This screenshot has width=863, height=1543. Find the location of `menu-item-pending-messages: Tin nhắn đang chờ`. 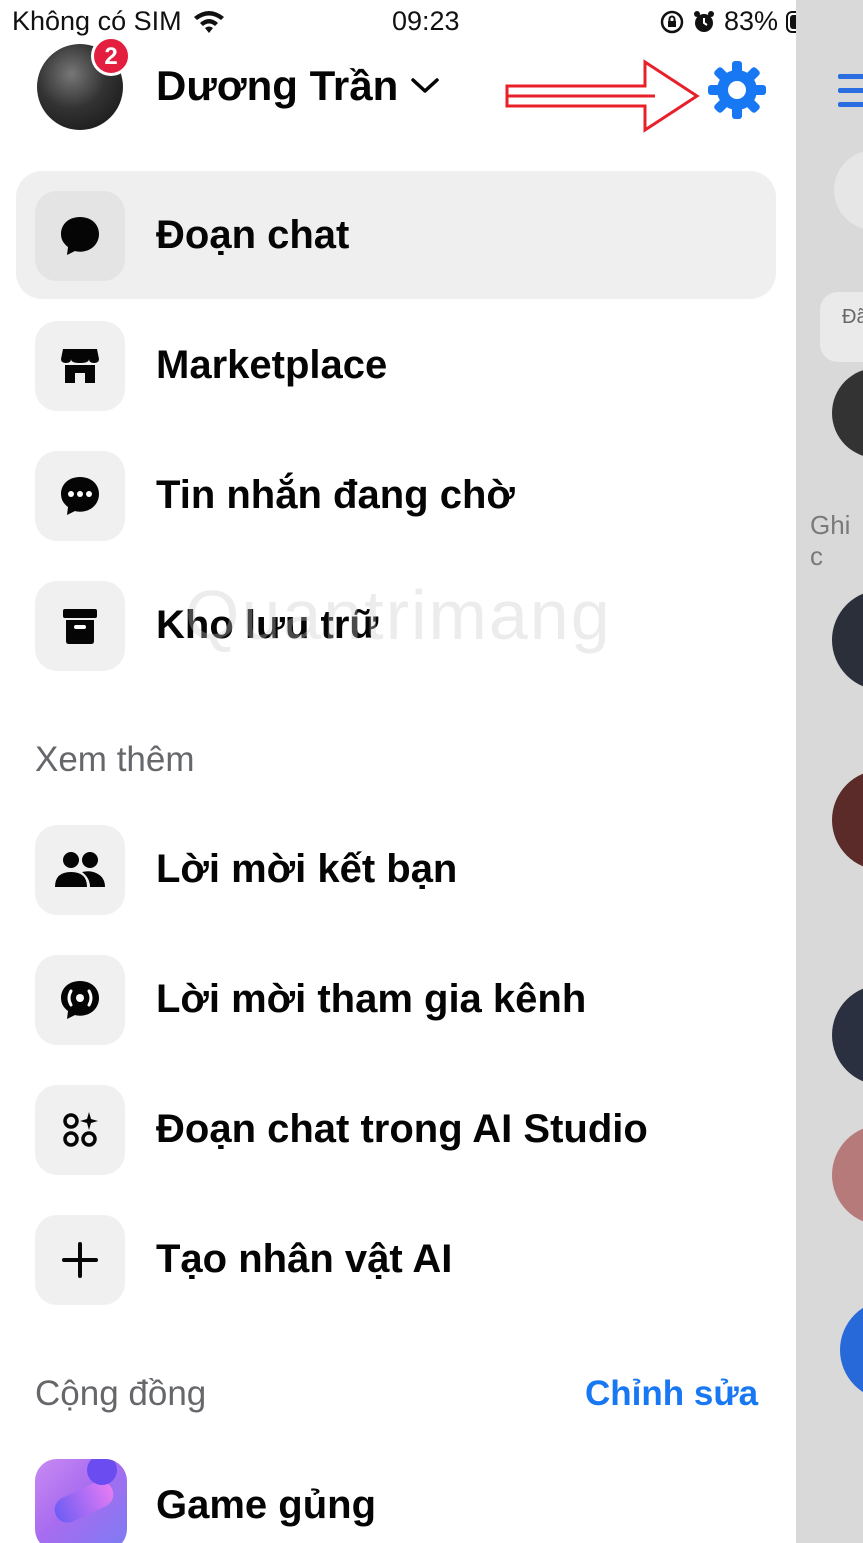

menu-item-pending-messages: Tin nhắn đang chờ is located at coordinates (396, 495).